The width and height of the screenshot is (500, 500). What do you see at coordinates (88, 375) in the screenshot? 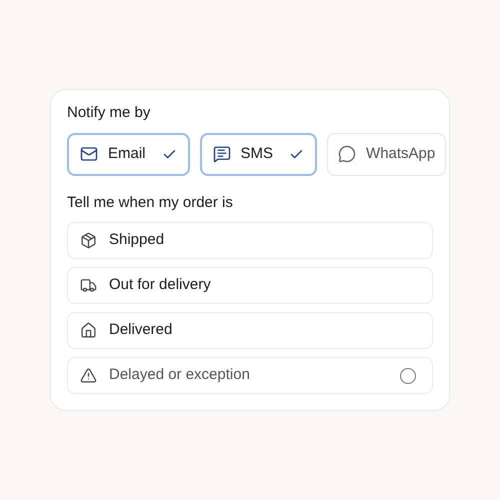
I see `warning-icon` at bounding box center [88, 375].